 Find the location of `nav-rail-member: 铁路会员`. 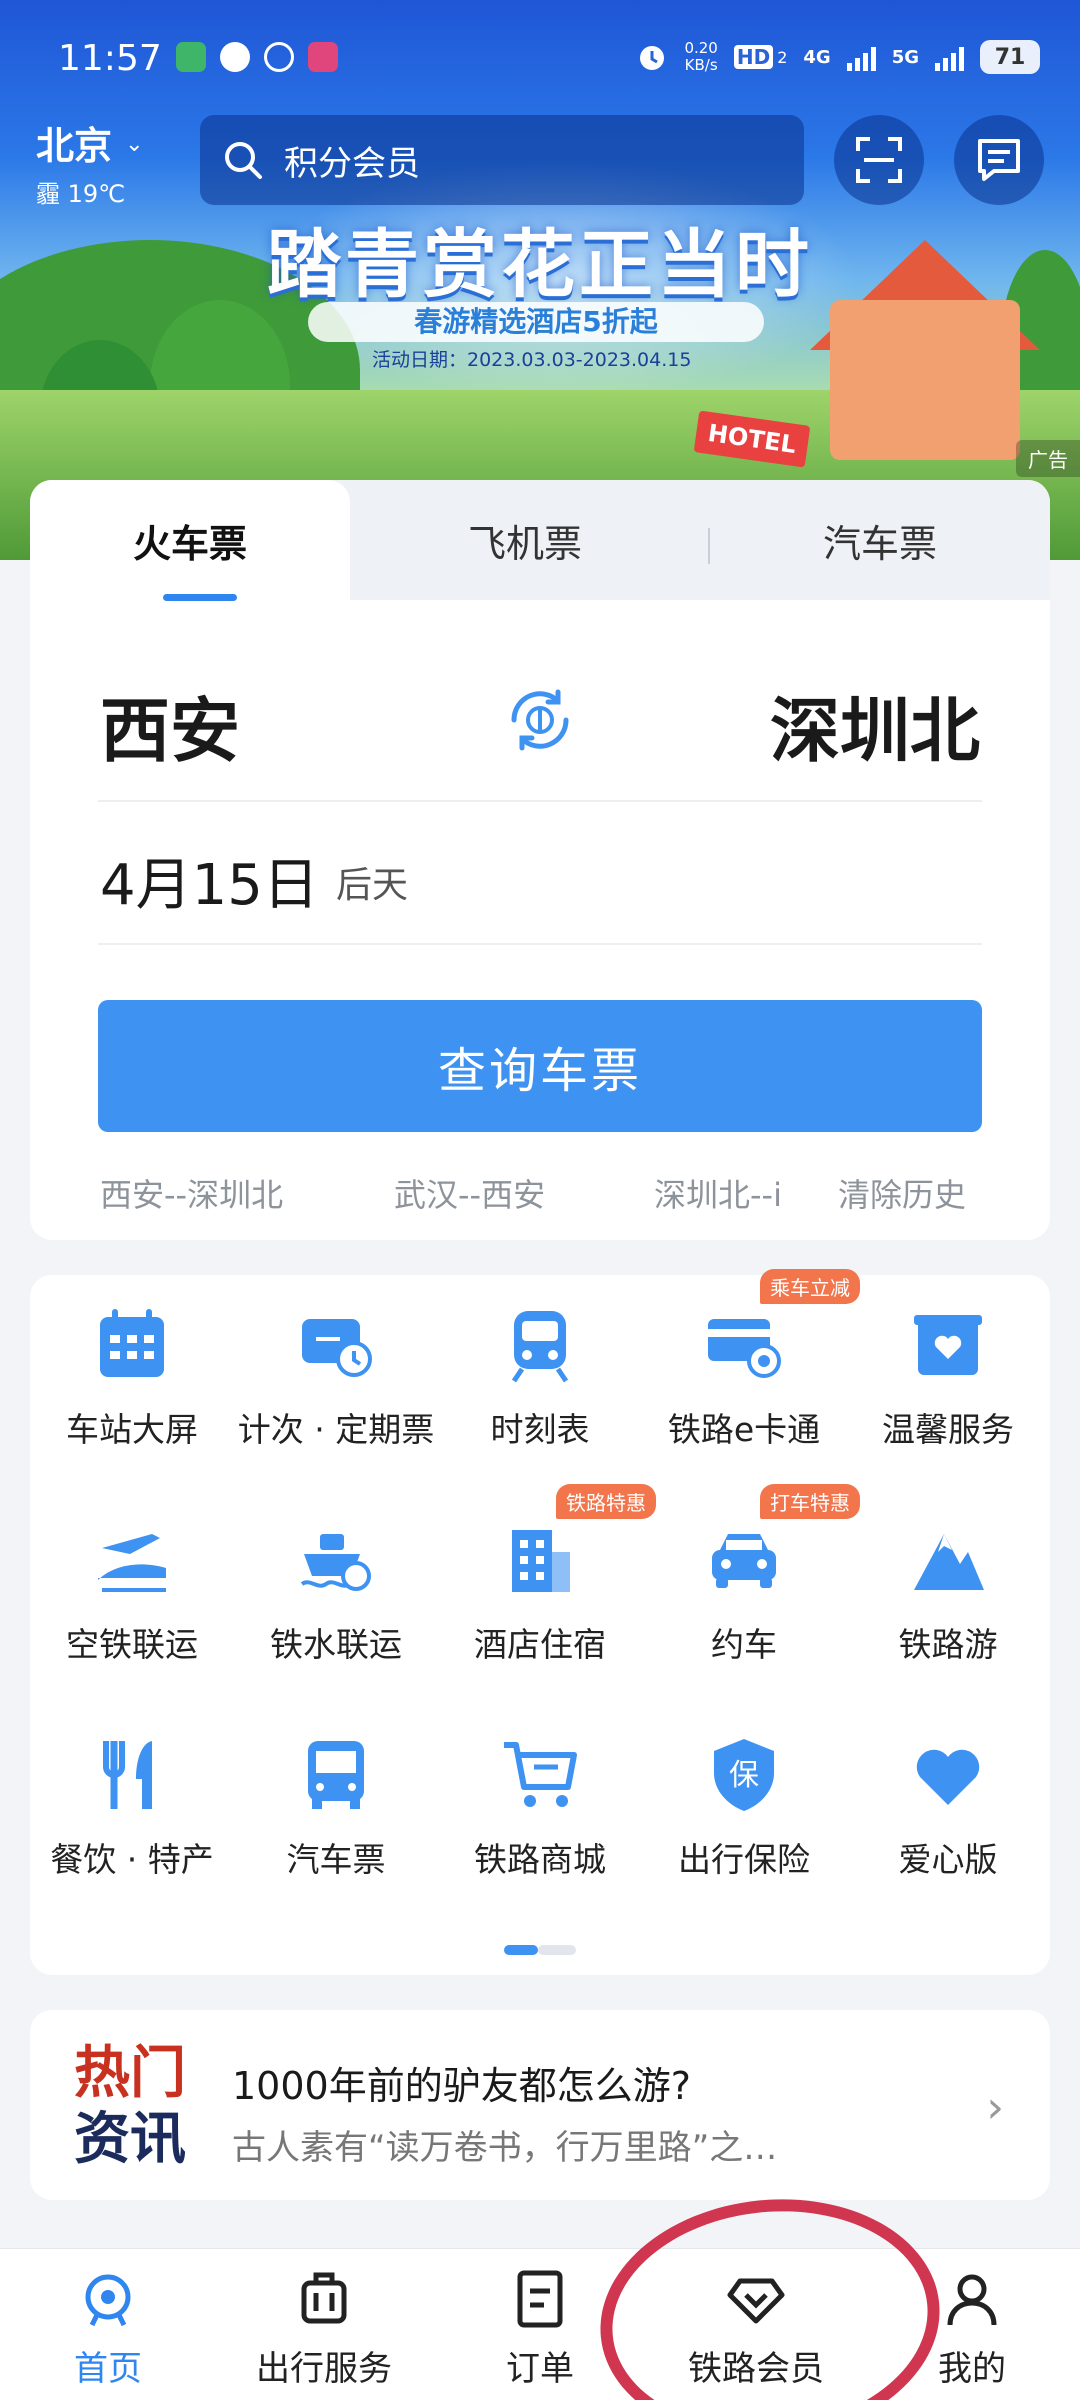

nav-rail-member: 铁路会员 is located at coordinates (756, 2329).